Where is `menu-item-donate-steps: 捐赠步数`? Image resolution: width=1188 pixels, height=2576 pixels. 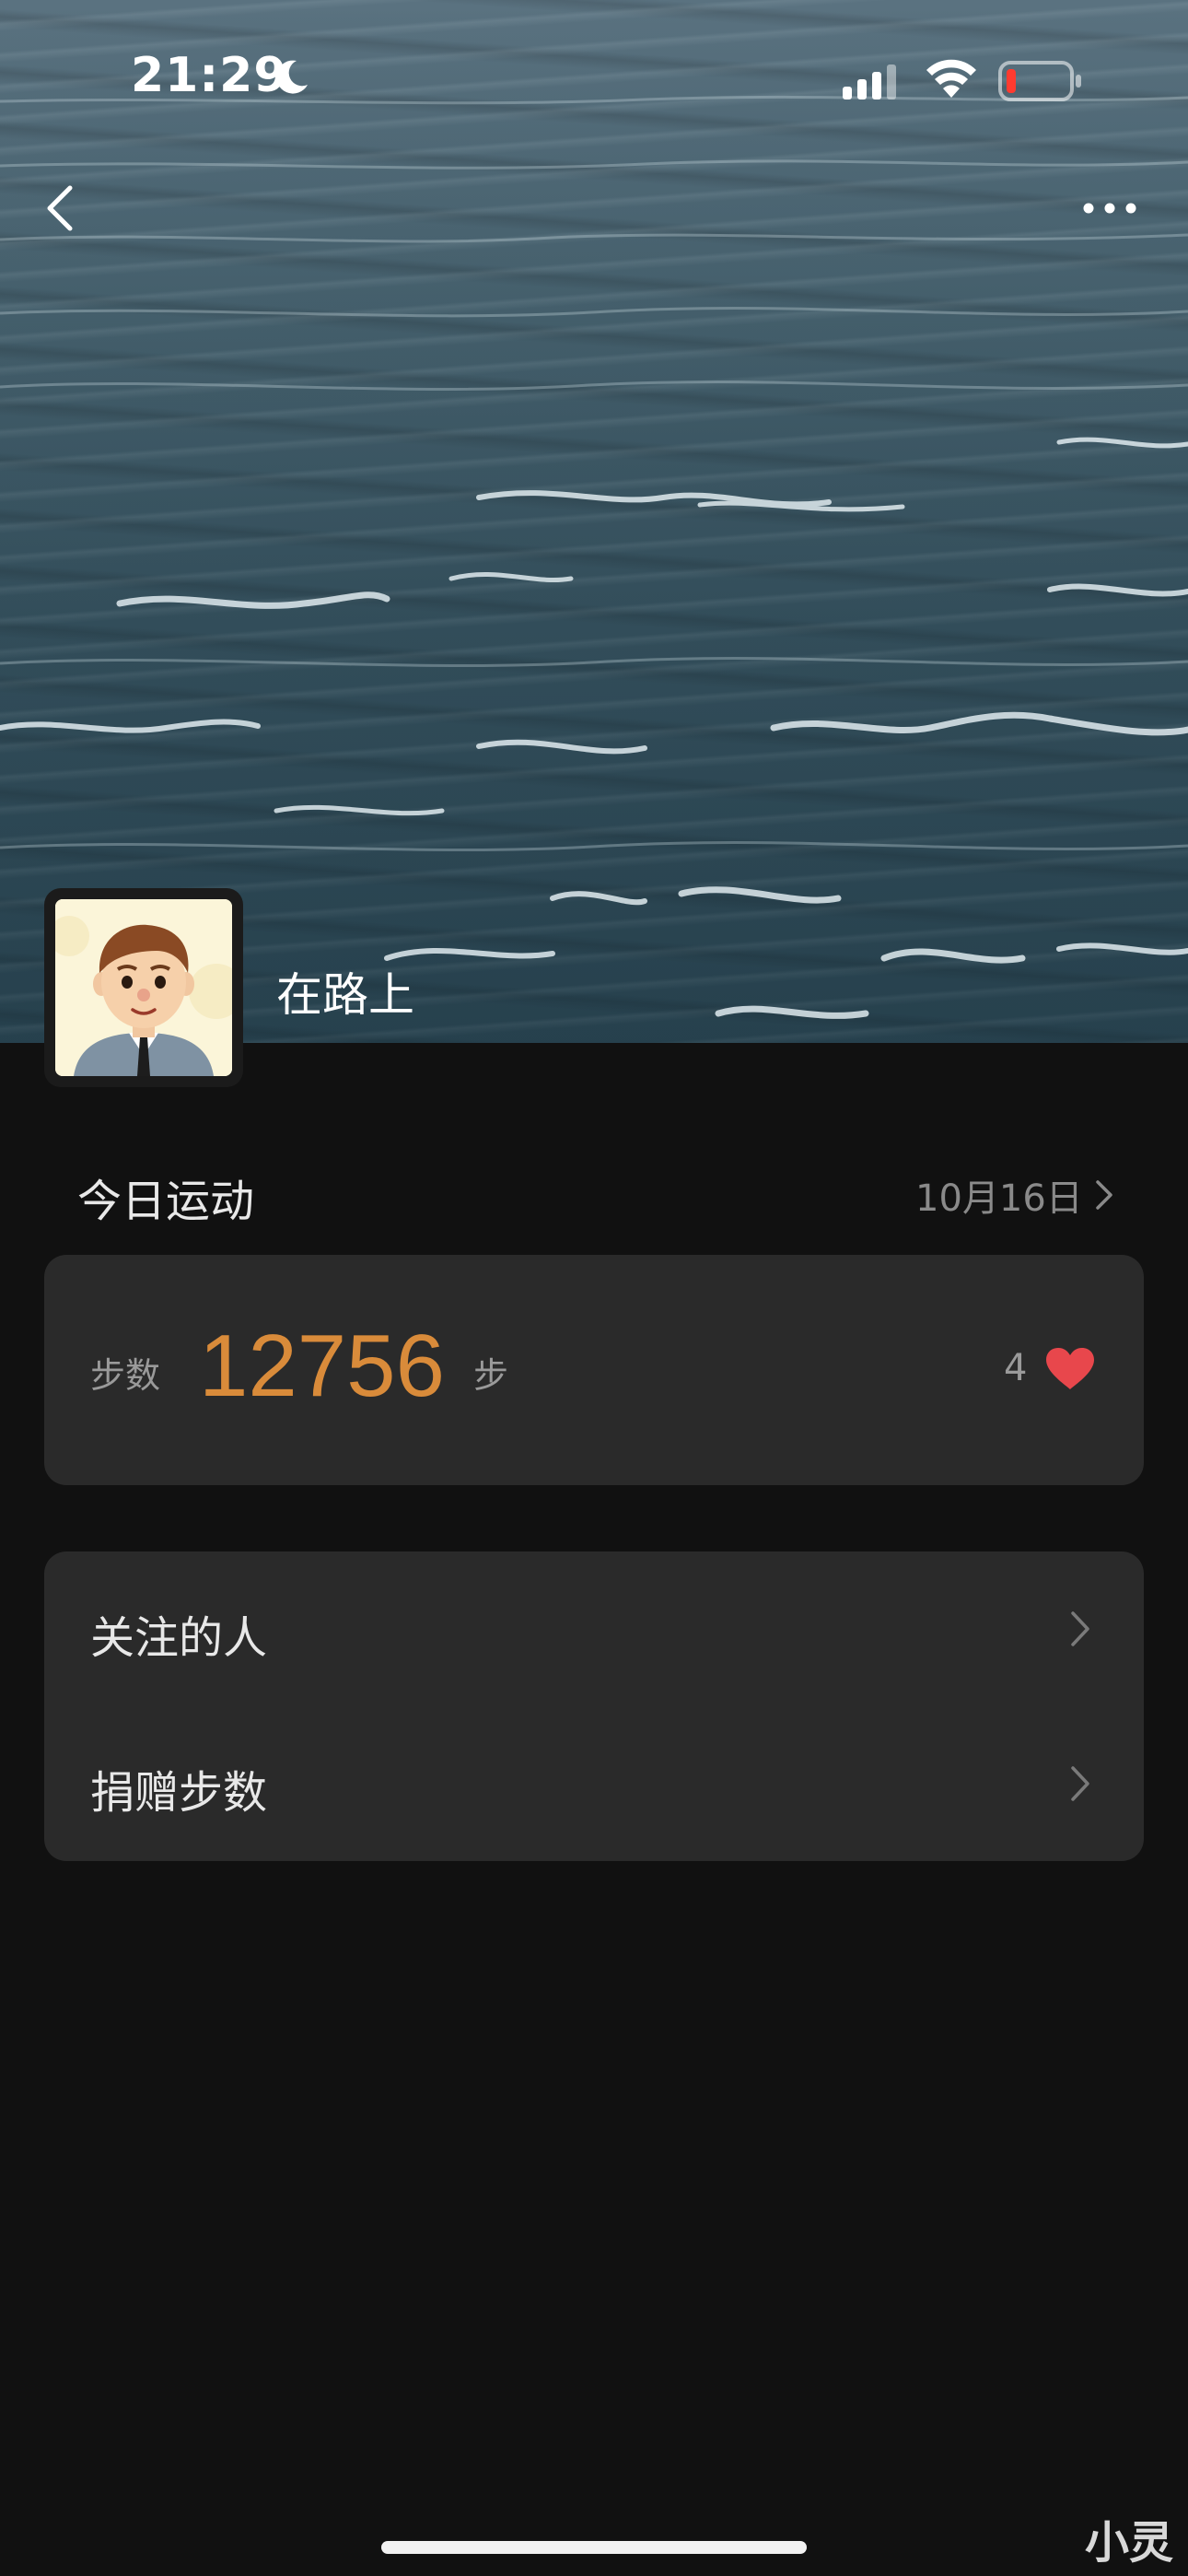 menu-item-donate-steps: 捐赠步数 is located at coordinates (594, 1783).